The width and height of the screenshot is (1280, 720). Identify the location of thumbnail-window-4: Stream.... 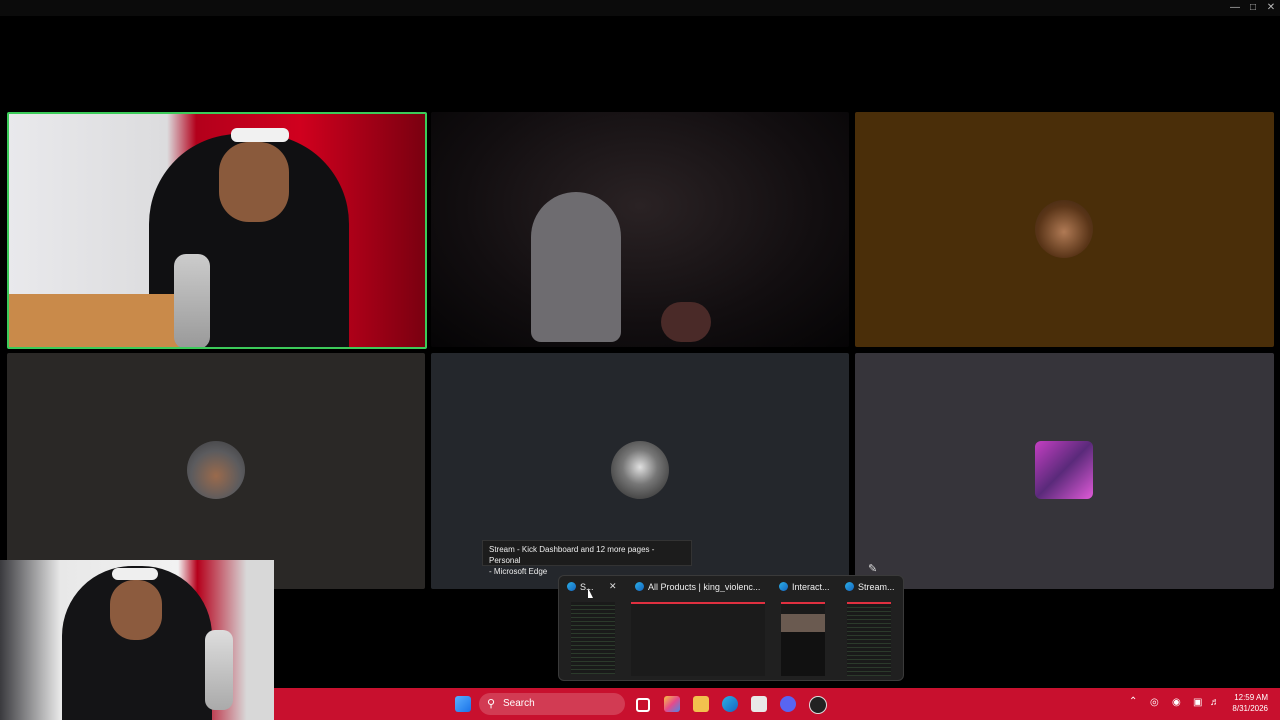
(870, 628).